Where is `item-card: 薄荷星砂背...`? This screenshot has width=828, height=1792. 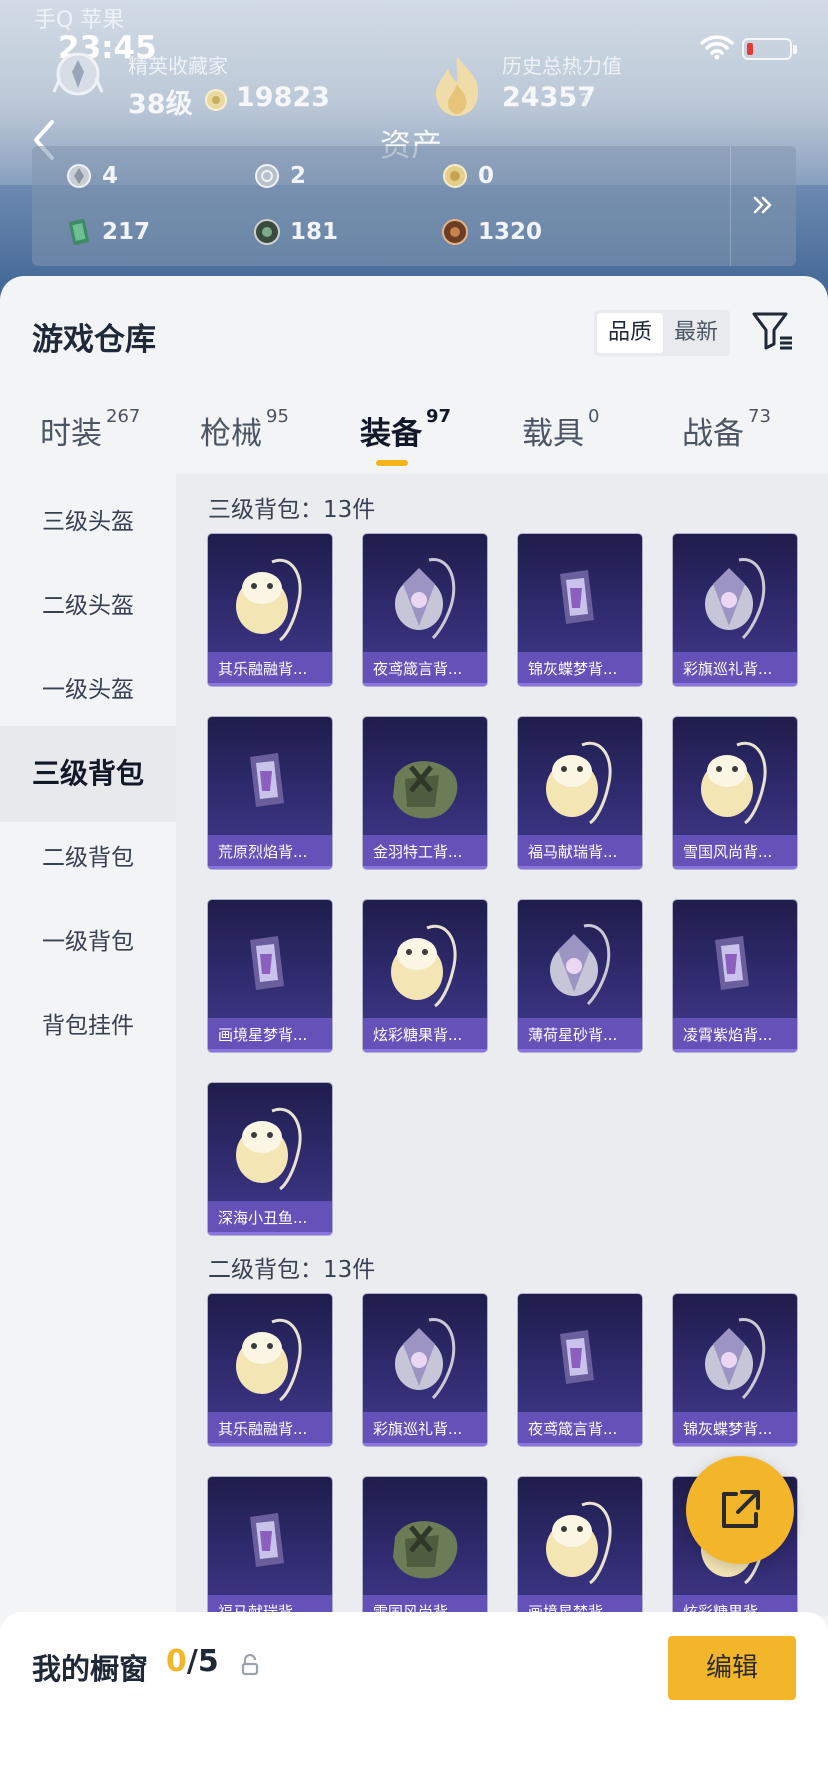
item-card: 薄荷星砂背... is located at coordinates (580, 976).